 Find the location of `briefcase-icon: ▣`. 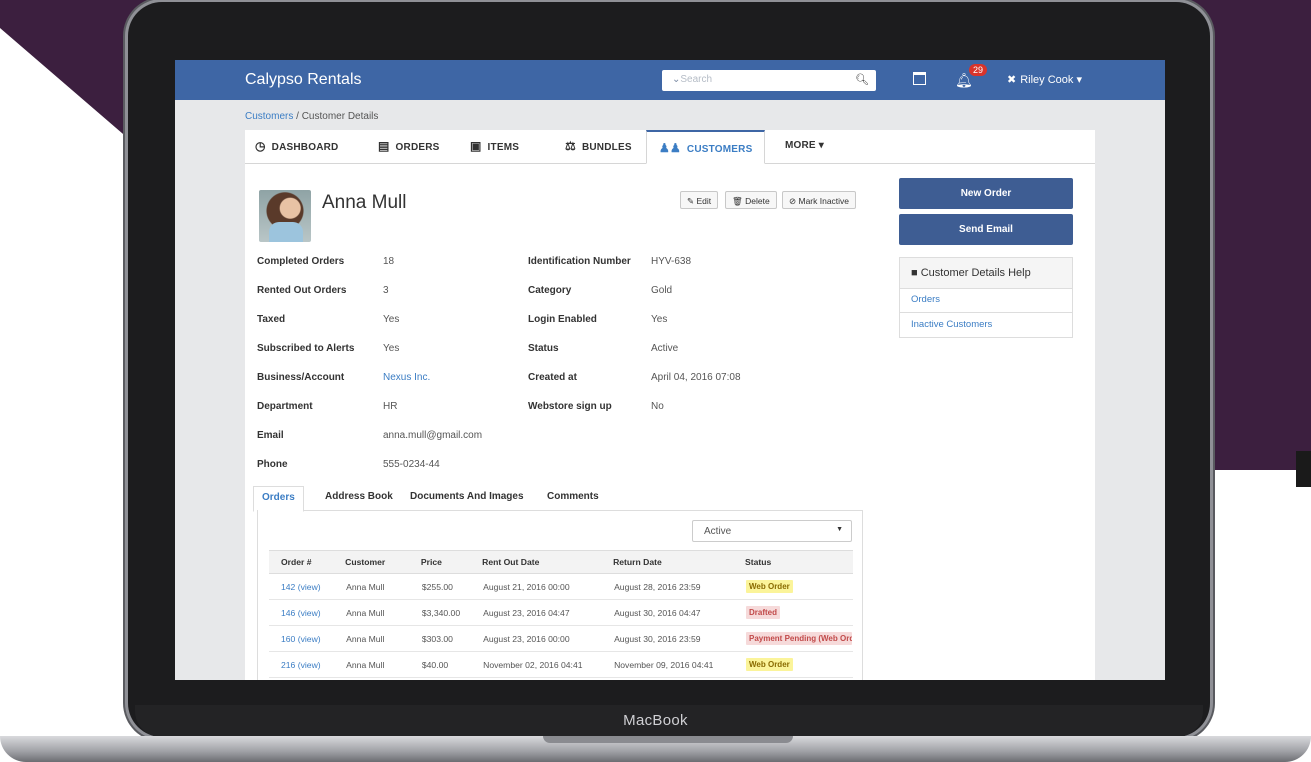

briefcase-icon: ▣ is located at coordinates (476, 146).